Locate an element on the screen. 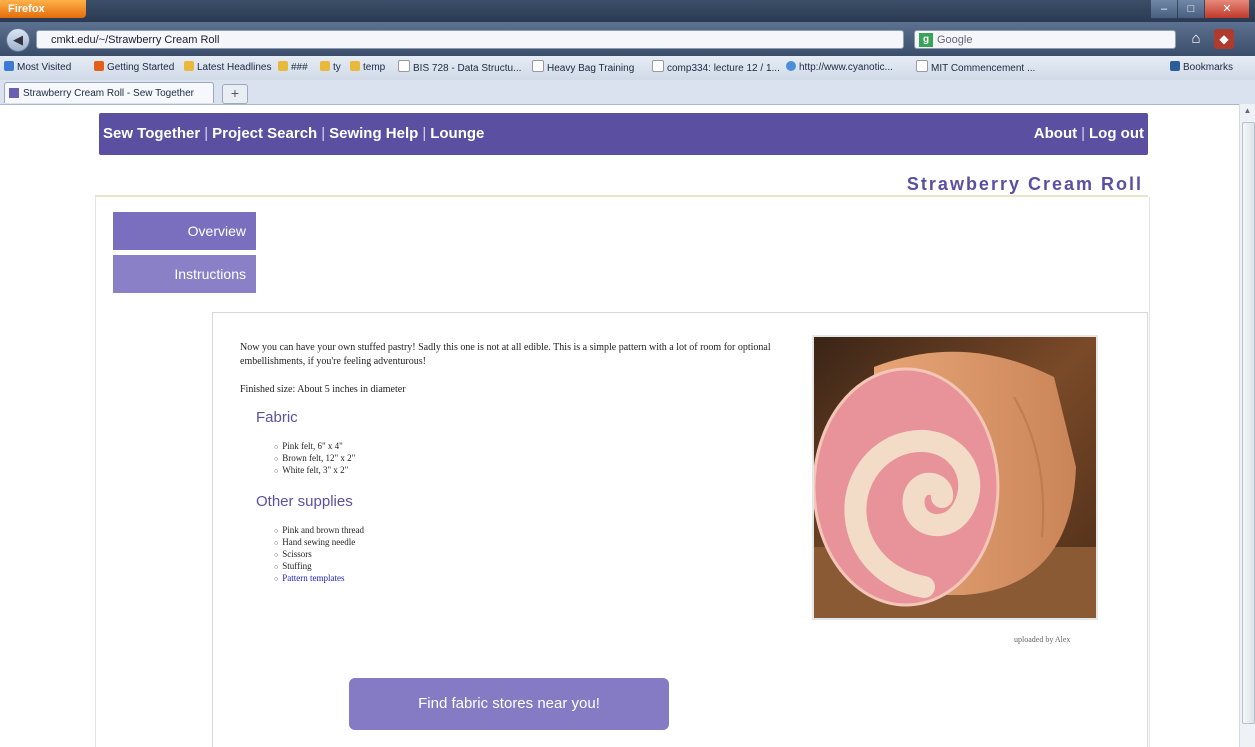 The width and height of the screenshot is (1255, 747). bookmark-item: Getting Started is located at coordinates (134, 68).